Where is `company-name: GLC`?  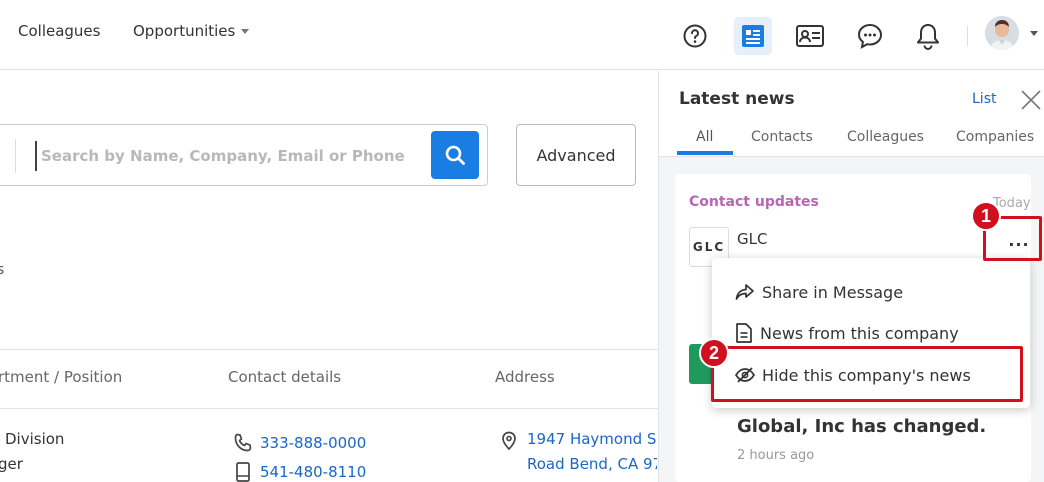
company-name: GLC is located at coordinates (752, 239).